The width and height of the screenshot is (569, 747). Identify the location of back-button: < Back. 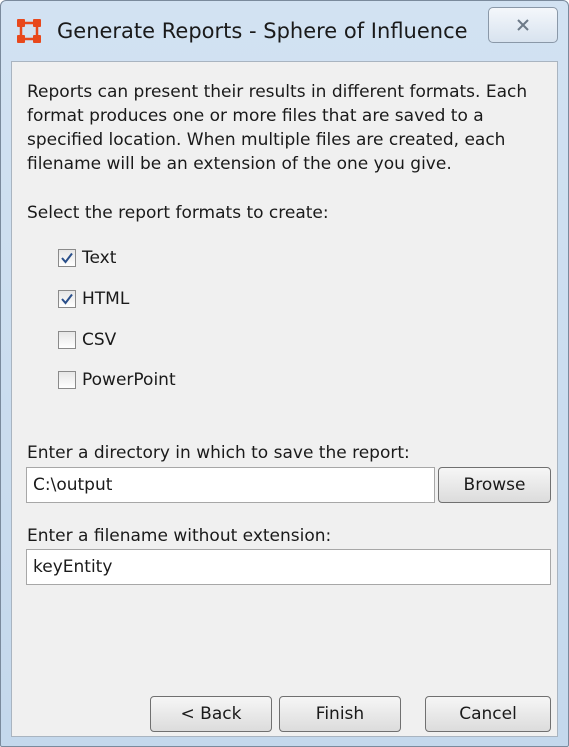
(211, 714).